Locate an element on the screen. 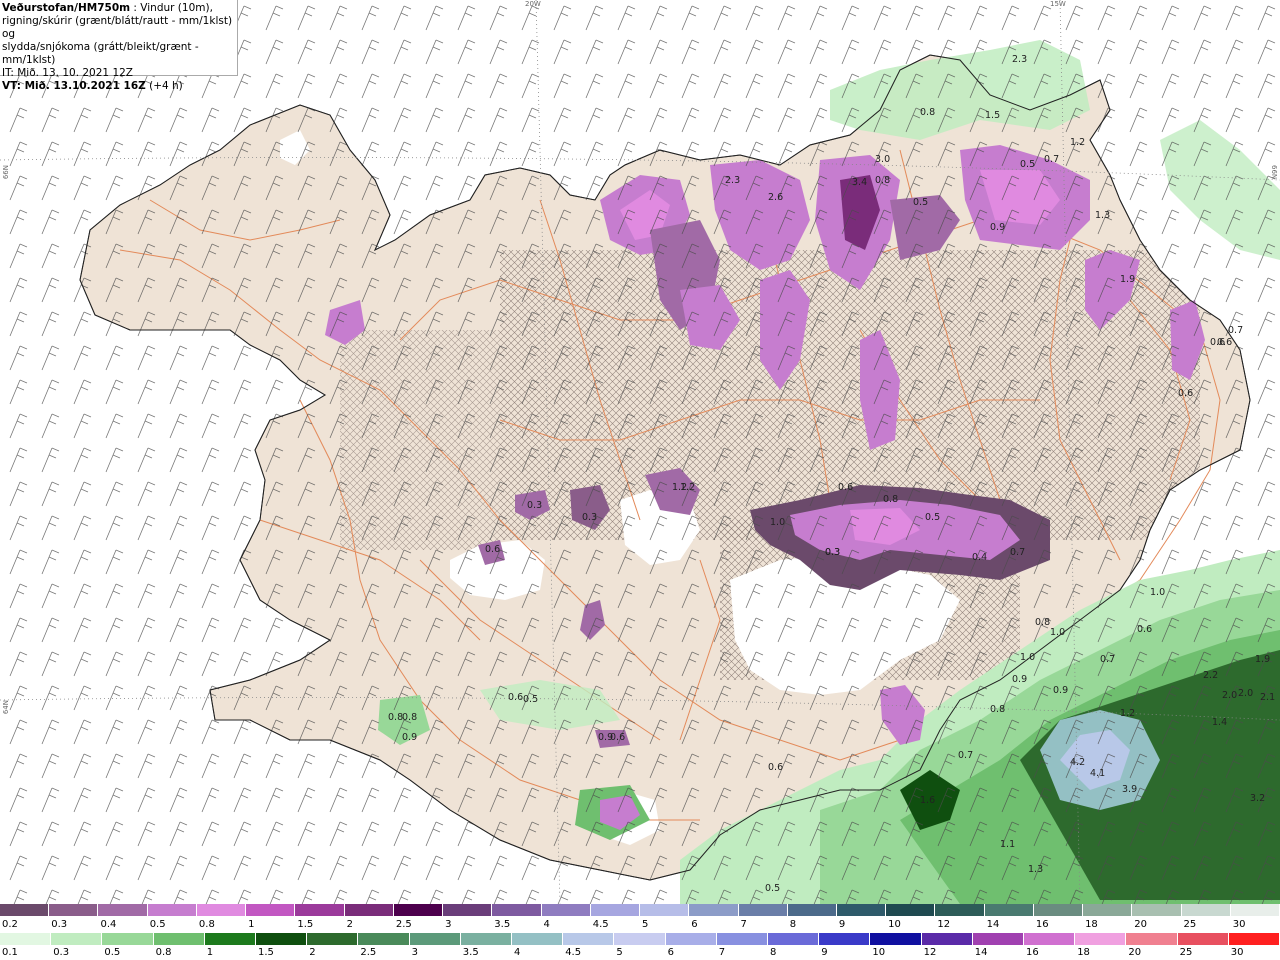 The image size is (1280, 960). snow-color-legend is located at coordinates (640, 910).